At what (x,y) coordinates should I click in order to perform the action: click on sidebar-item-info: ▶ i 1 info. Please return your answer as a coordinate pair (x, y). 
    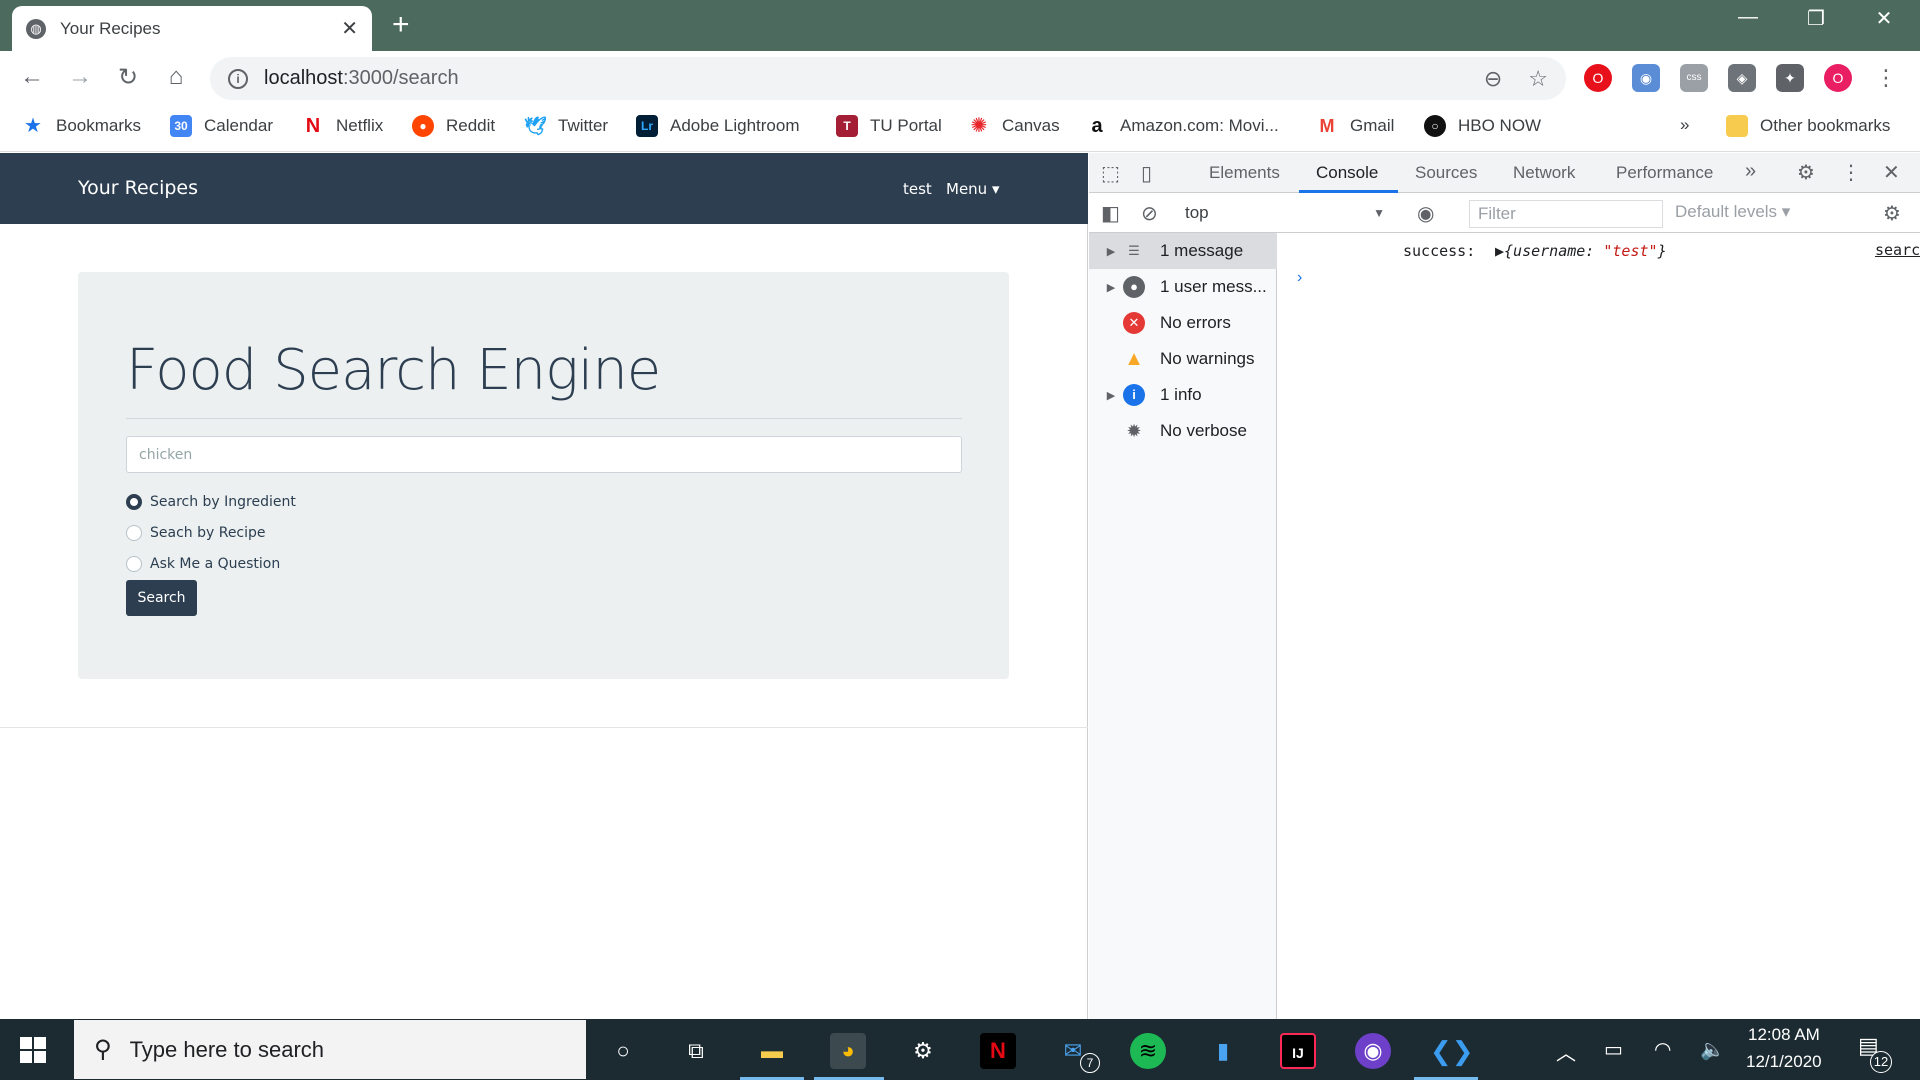
    Looking at the image, I should click on (1183, 395).